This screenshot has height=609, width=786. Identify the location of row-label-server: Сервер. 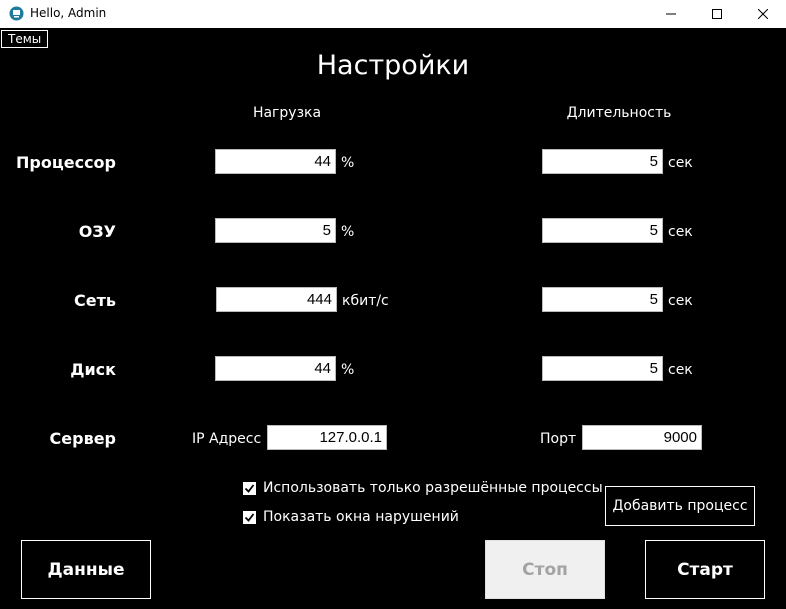
(82, 438).